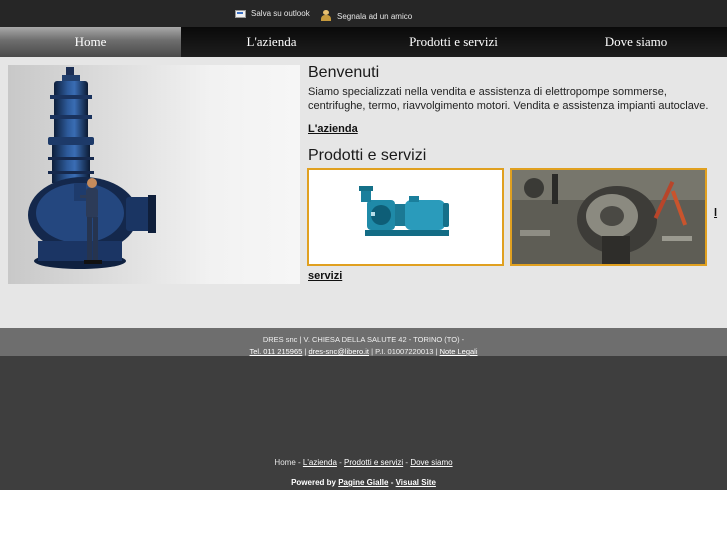 The width and height of the screenshot is (727, 545). I want to click on products-title: Prodotti e servizi, so click(367, 155).